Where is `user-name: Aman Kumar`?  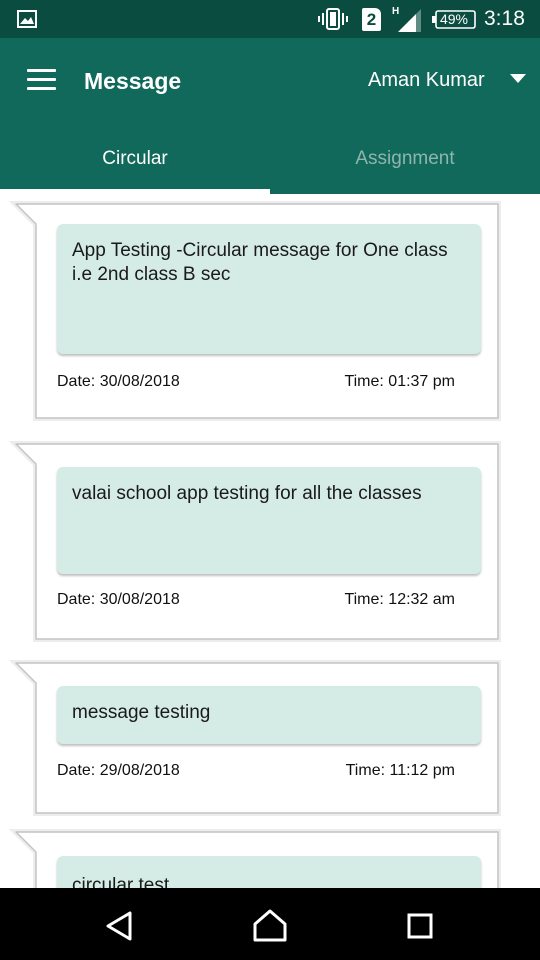 user-name: Aman Kumar is located at coordinates (426, 80).